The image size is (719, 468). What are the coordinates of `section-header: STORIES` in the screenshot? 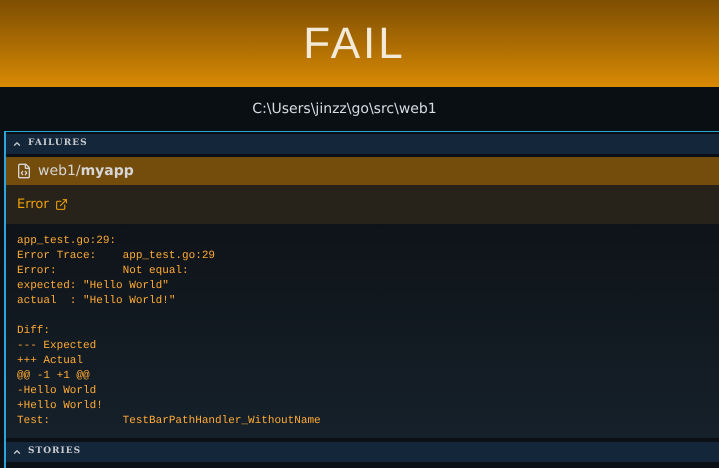 It's located at (362, 452).